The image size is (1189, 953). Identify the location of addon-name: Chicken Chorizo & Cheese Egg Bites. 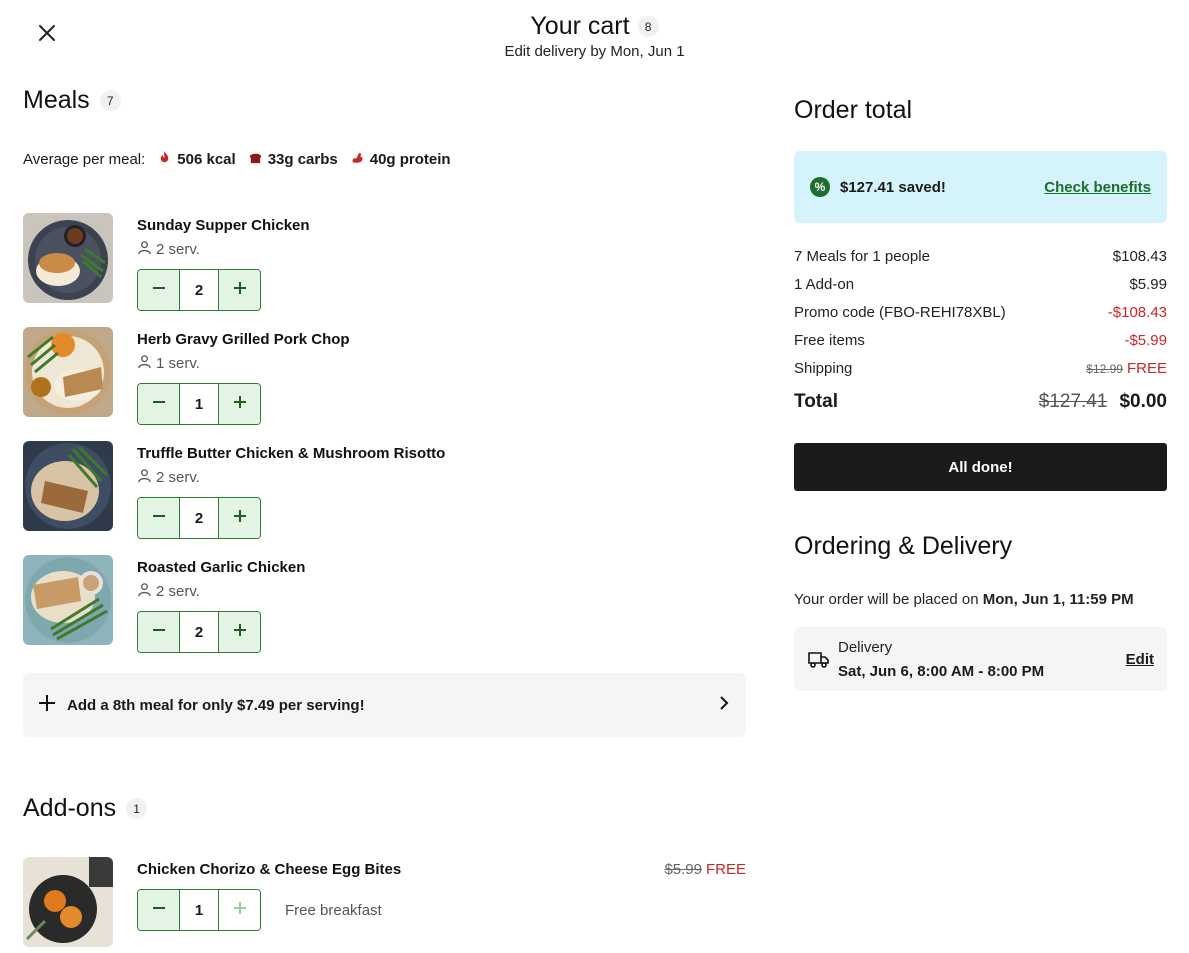
(269, 869).